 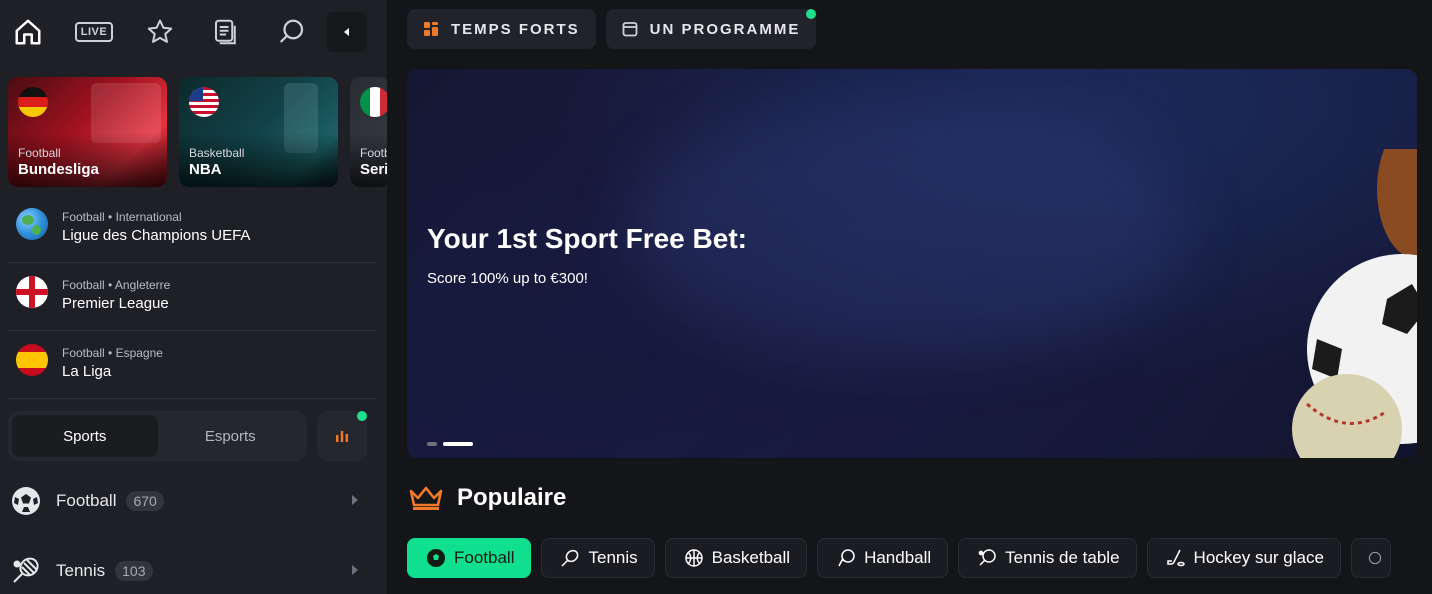 I want to click on chip-football: Football, so click(x=469, y=558).